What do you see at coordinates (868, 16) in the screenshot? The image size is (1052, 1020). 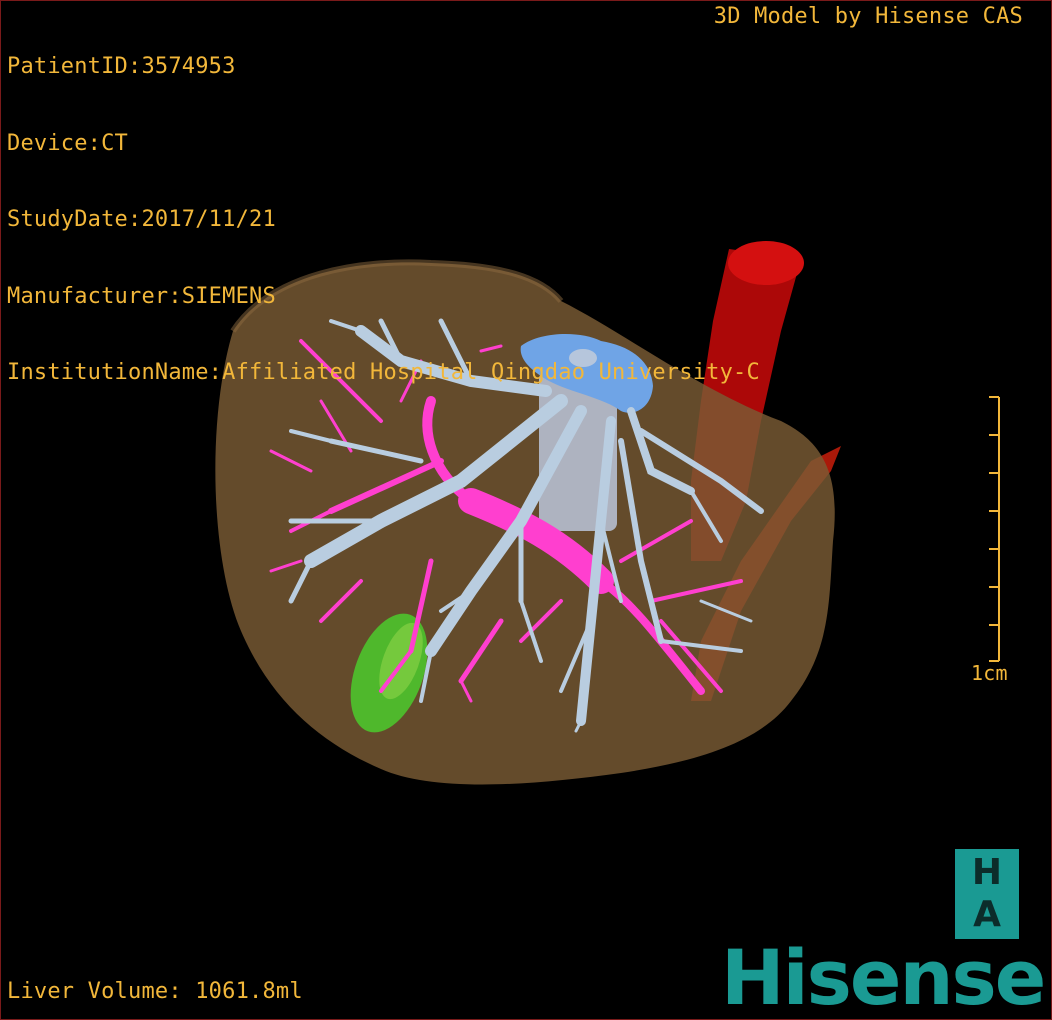 I see `model-credit-text: 3D Model by Hisense CAS` at bounding box center [868, 16].